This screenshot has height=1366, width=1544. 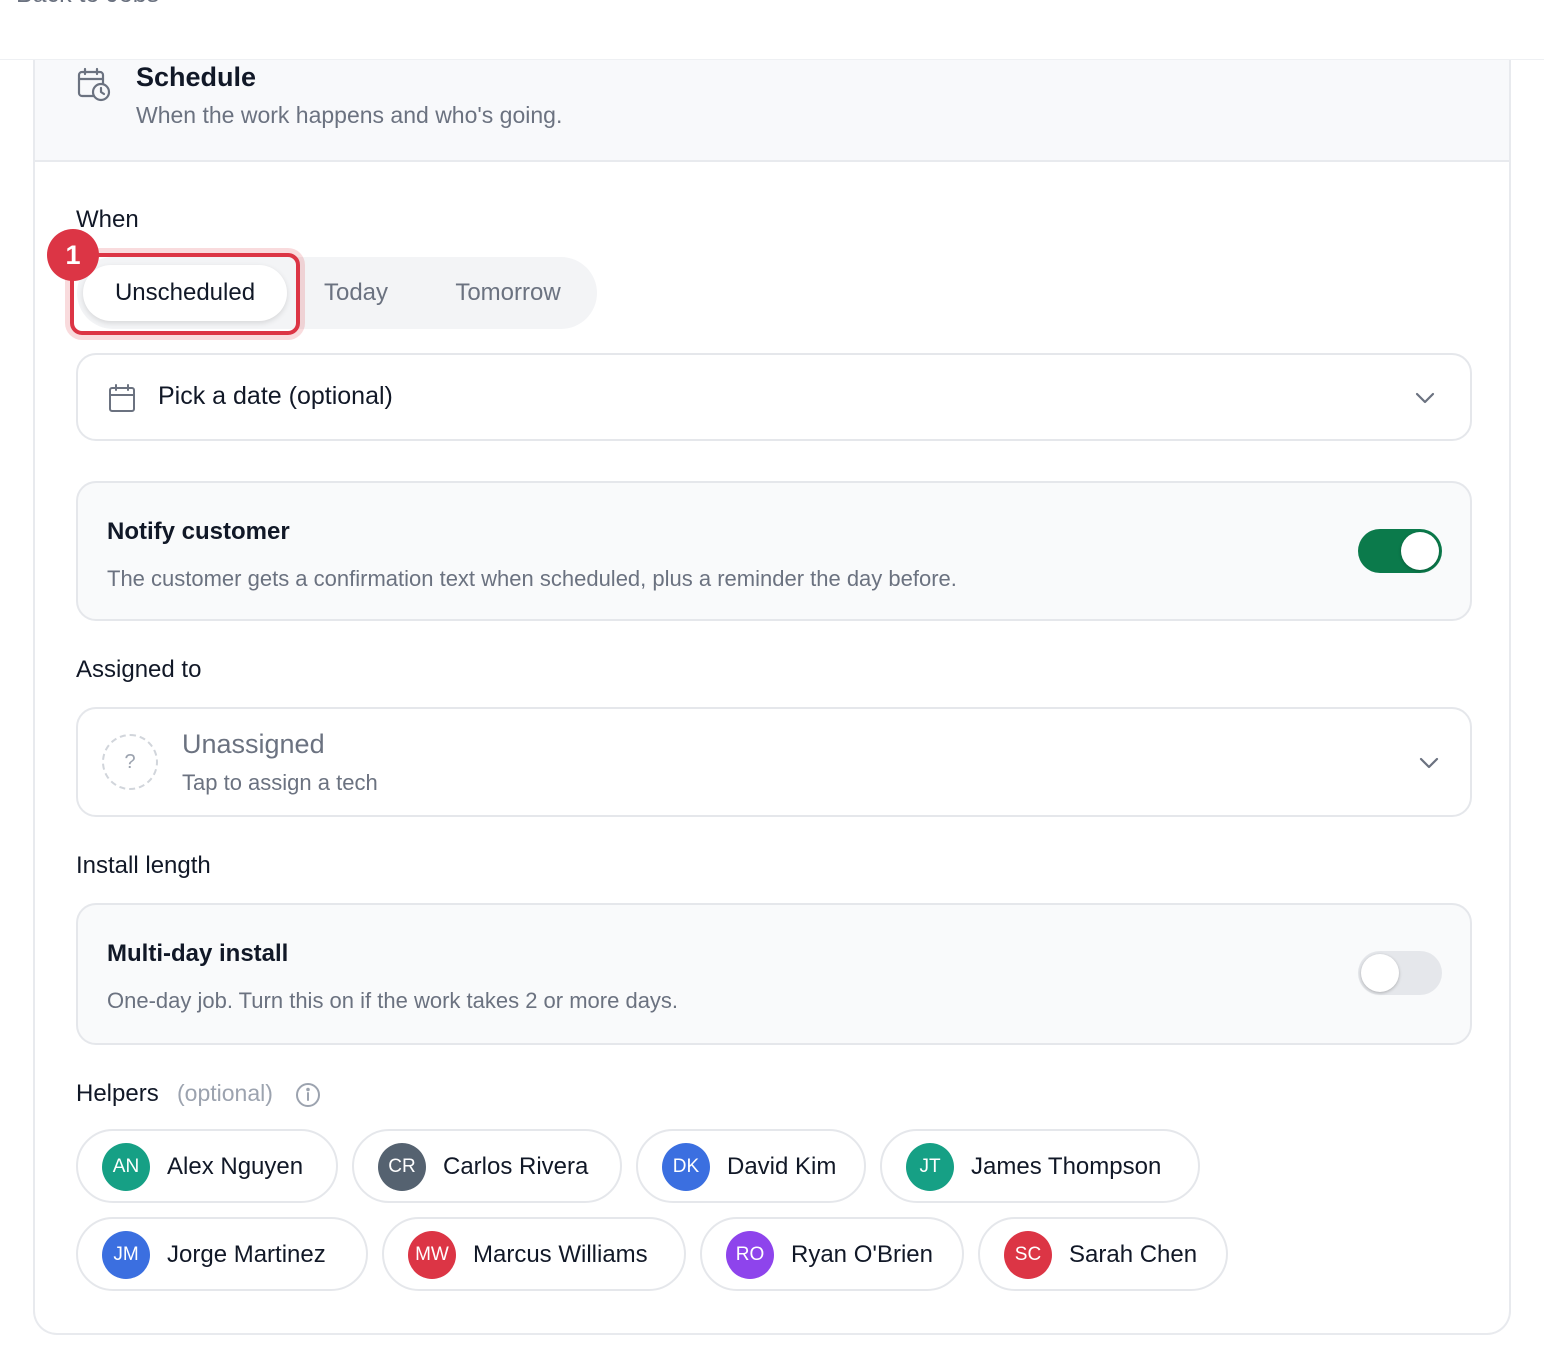 I want to click on multi-day-install-title: Multi-day install, so click(x=198, y=953).